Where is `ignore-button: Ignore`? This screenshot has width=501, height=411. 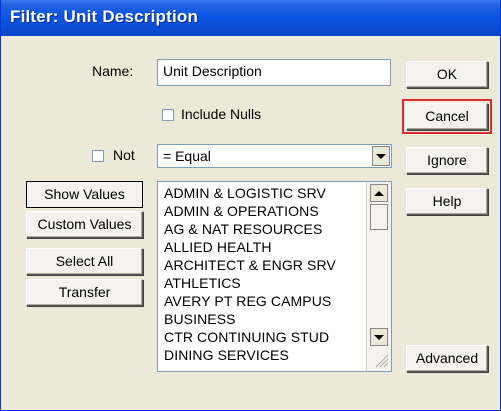 ignore-button: Ignore is located at coordinates (447, 160).